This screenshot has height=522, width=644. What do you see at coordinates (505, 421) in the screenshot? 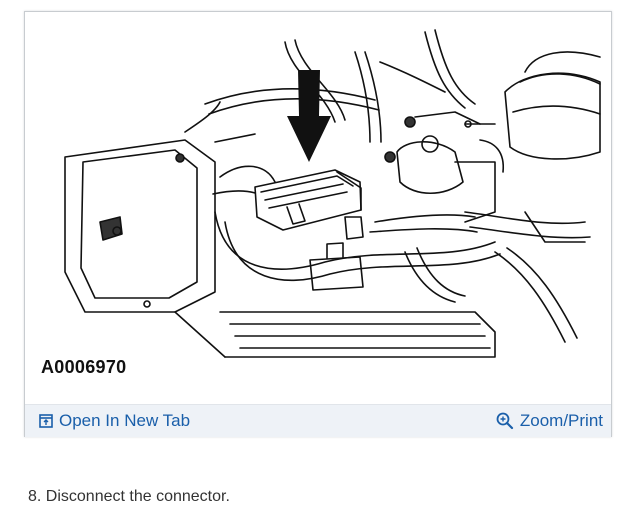
I see `zoom-in-icon` at bounding box center [505, 421].